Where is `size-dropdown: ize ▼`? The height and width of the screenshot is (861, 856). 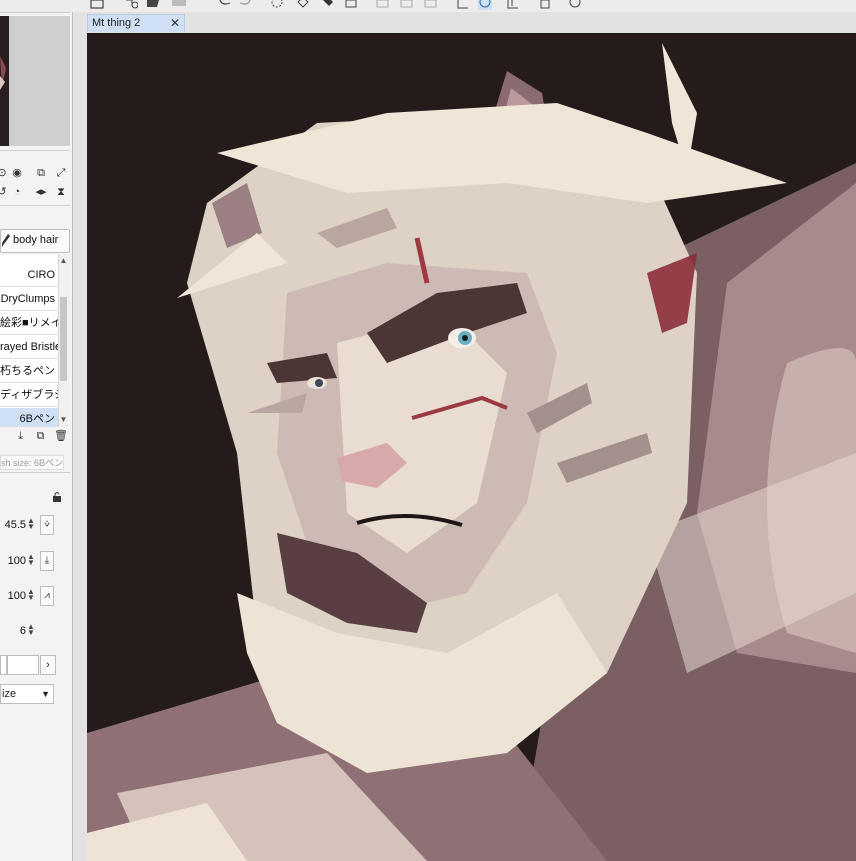 size-dropdown: ize ▼ is located at coordinates (27, 694).